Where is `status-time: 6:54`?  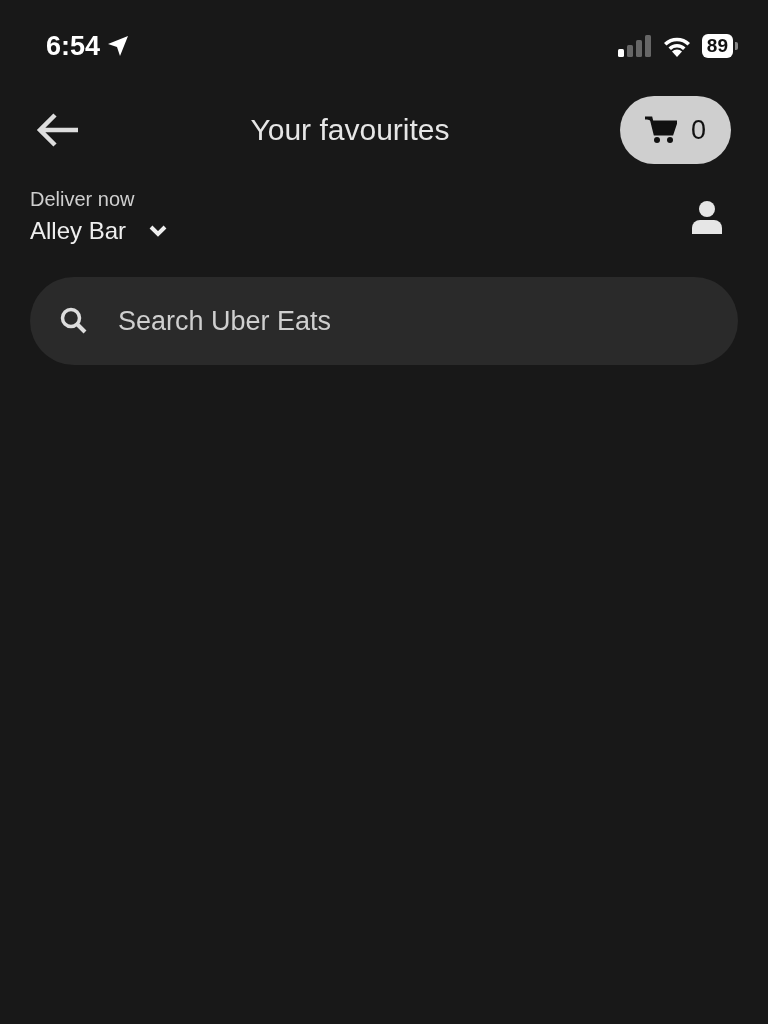 status-time: 6:54 is located at coordinates (73, 46).